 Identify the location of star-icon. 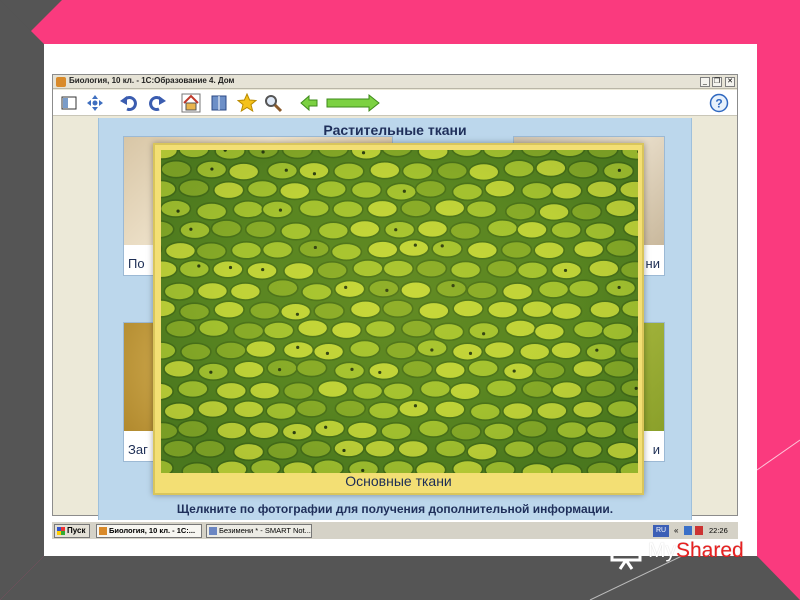
(247, 103).